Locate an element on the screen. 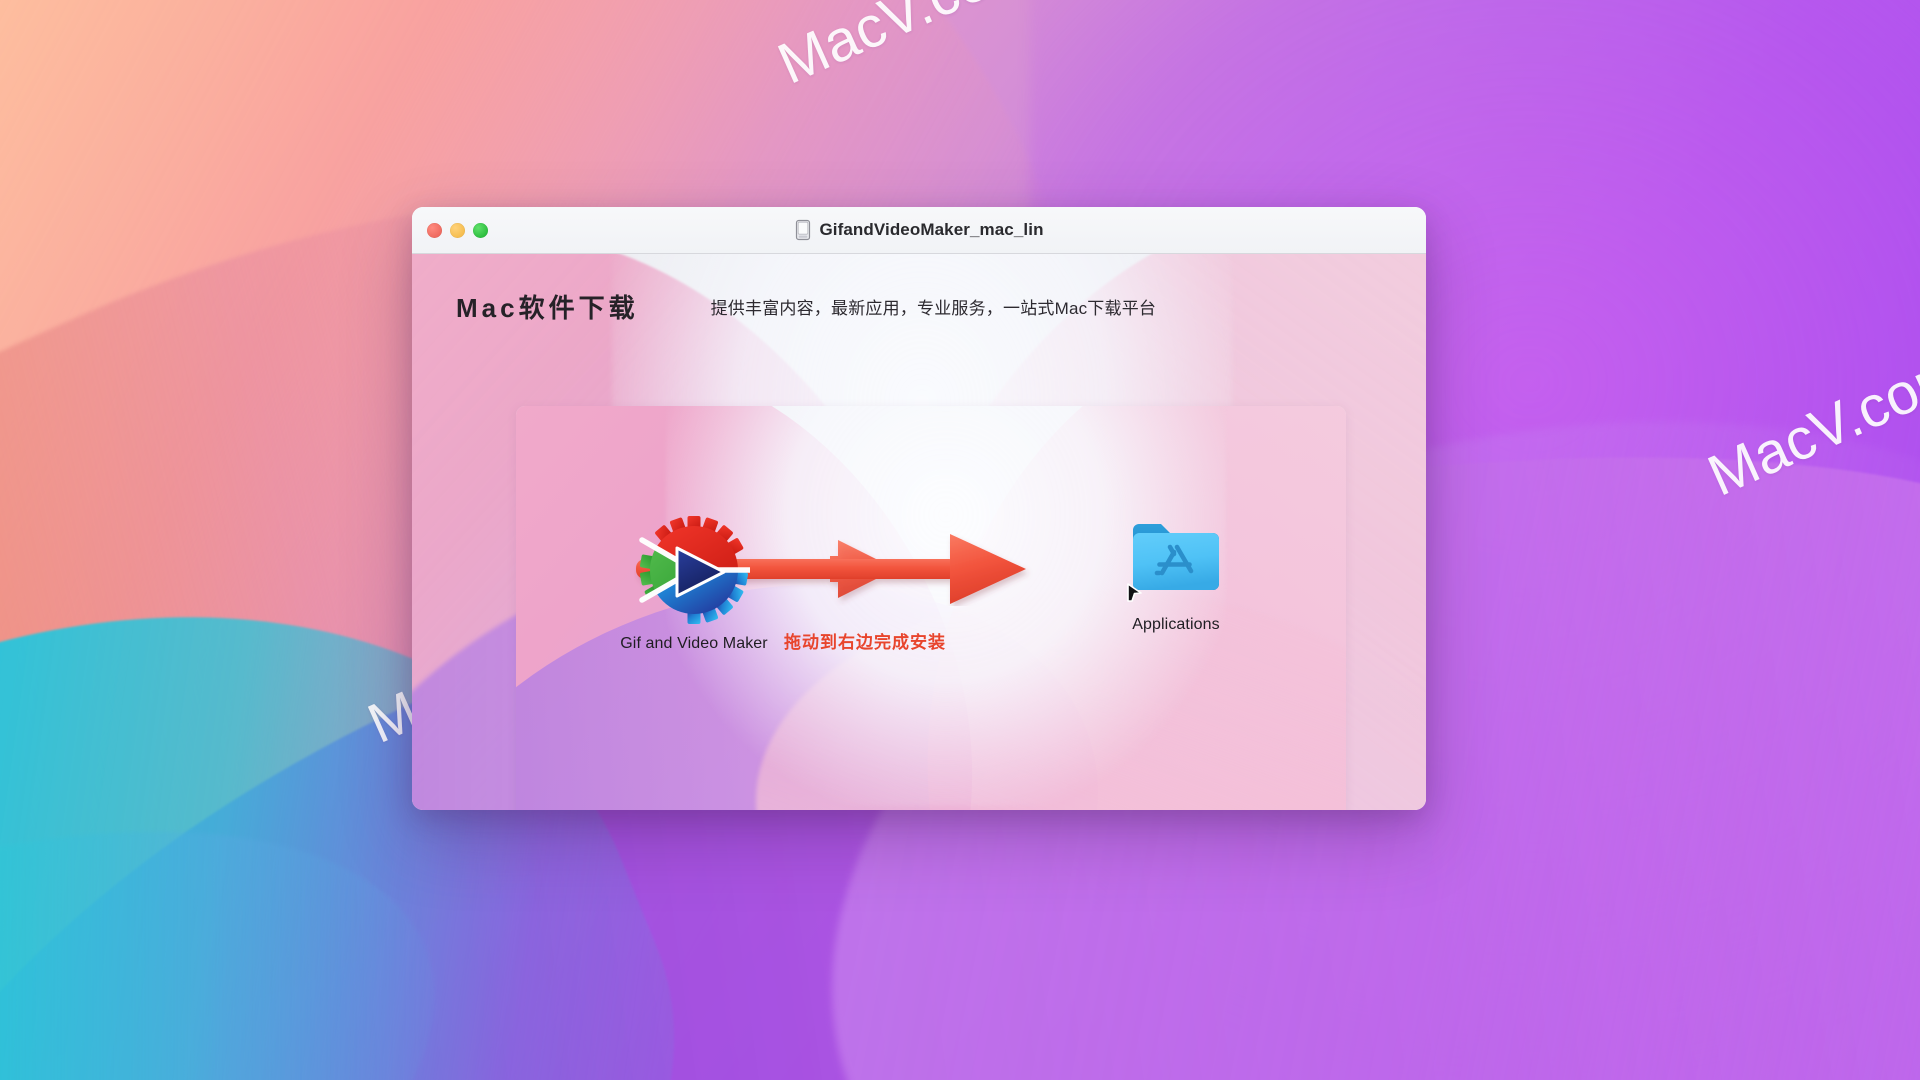  brand-title: Mac软件下载 is located at coordinates (547, 307).